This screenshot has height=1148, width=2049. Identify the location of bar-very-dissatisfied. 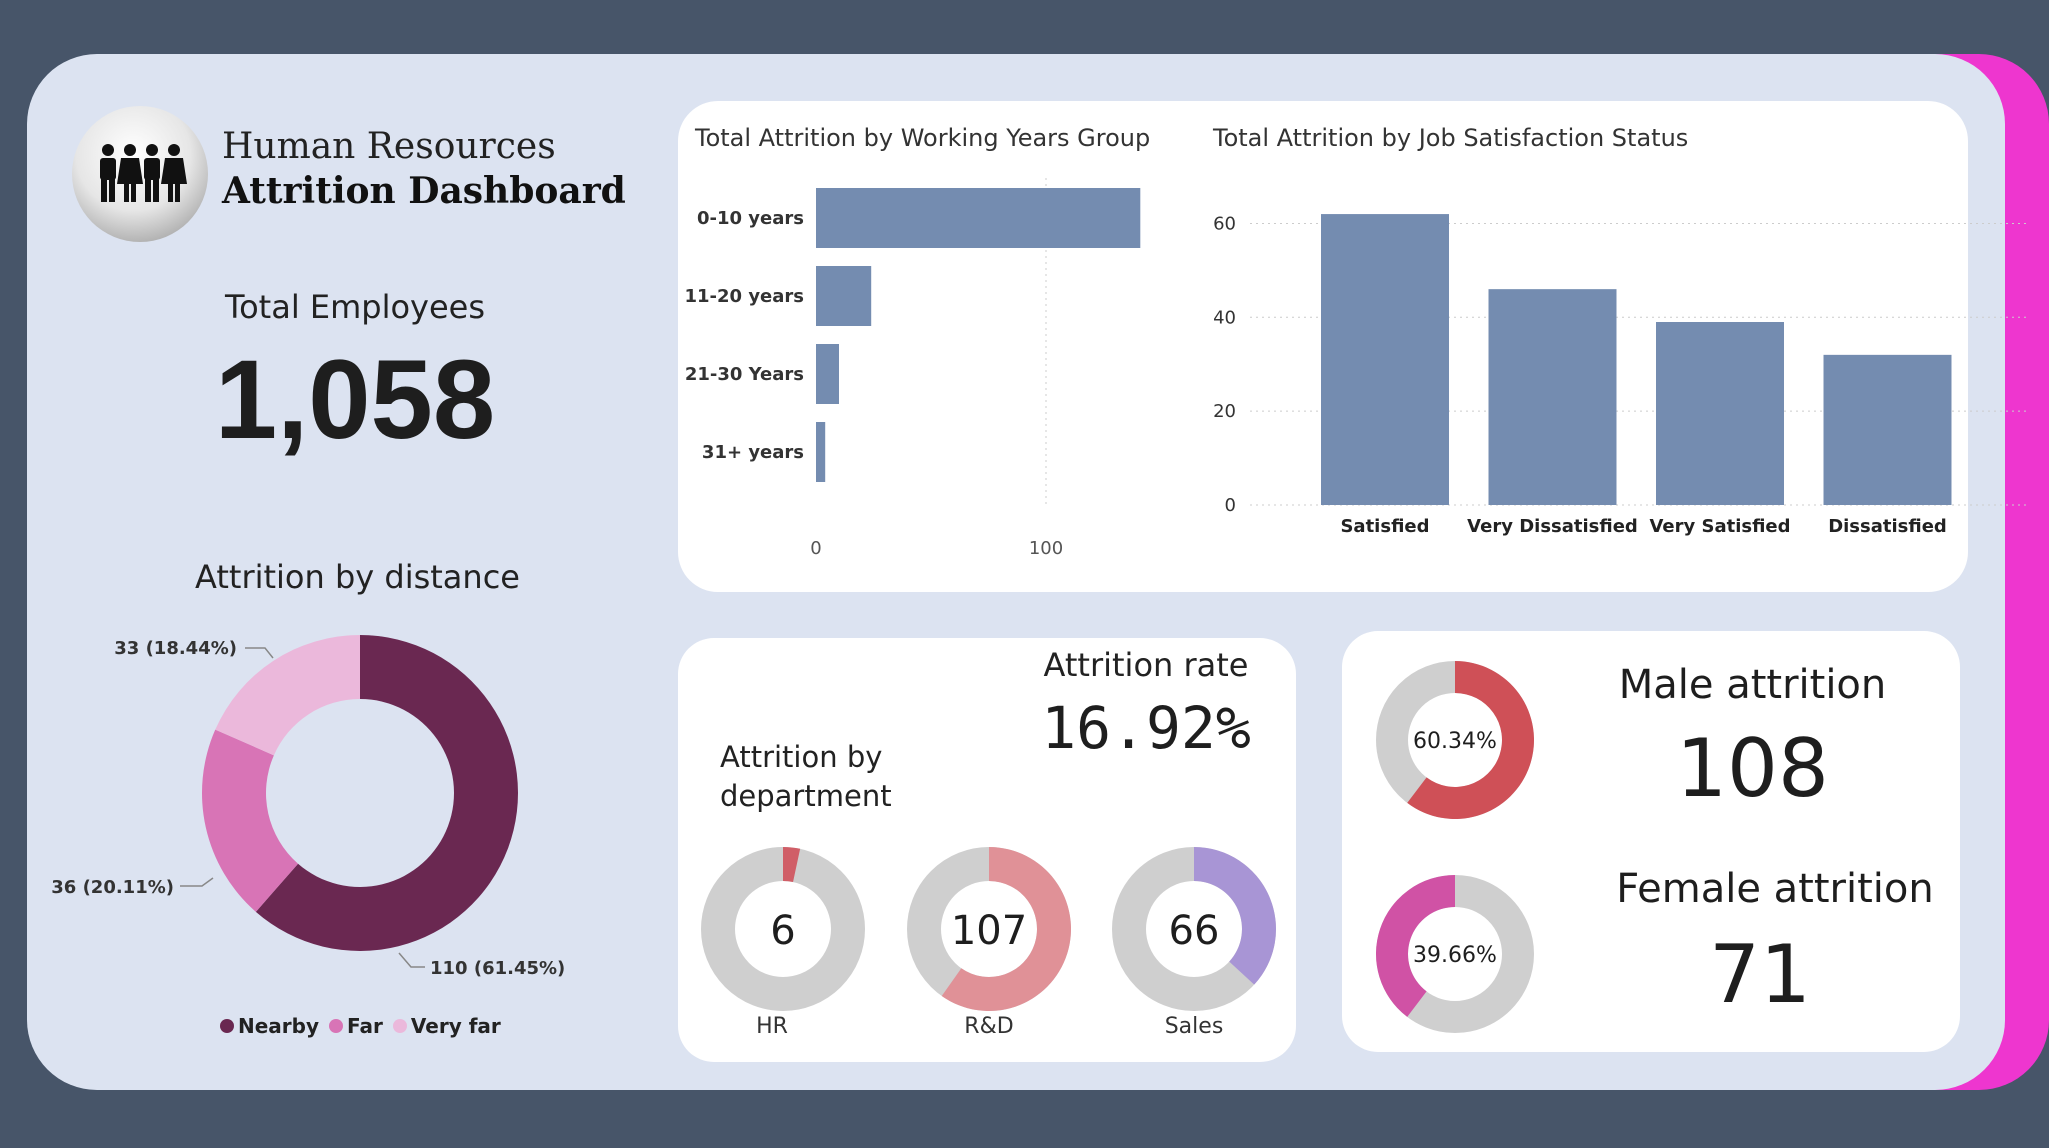
(1552, 397).